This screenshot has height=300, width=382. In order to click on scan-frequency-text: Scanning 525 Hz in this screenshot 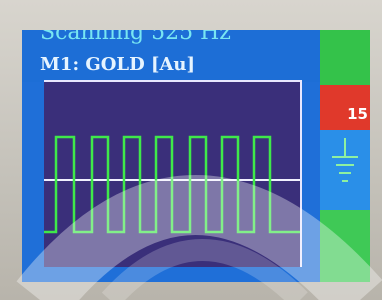, I will do `click(135, 37)`.